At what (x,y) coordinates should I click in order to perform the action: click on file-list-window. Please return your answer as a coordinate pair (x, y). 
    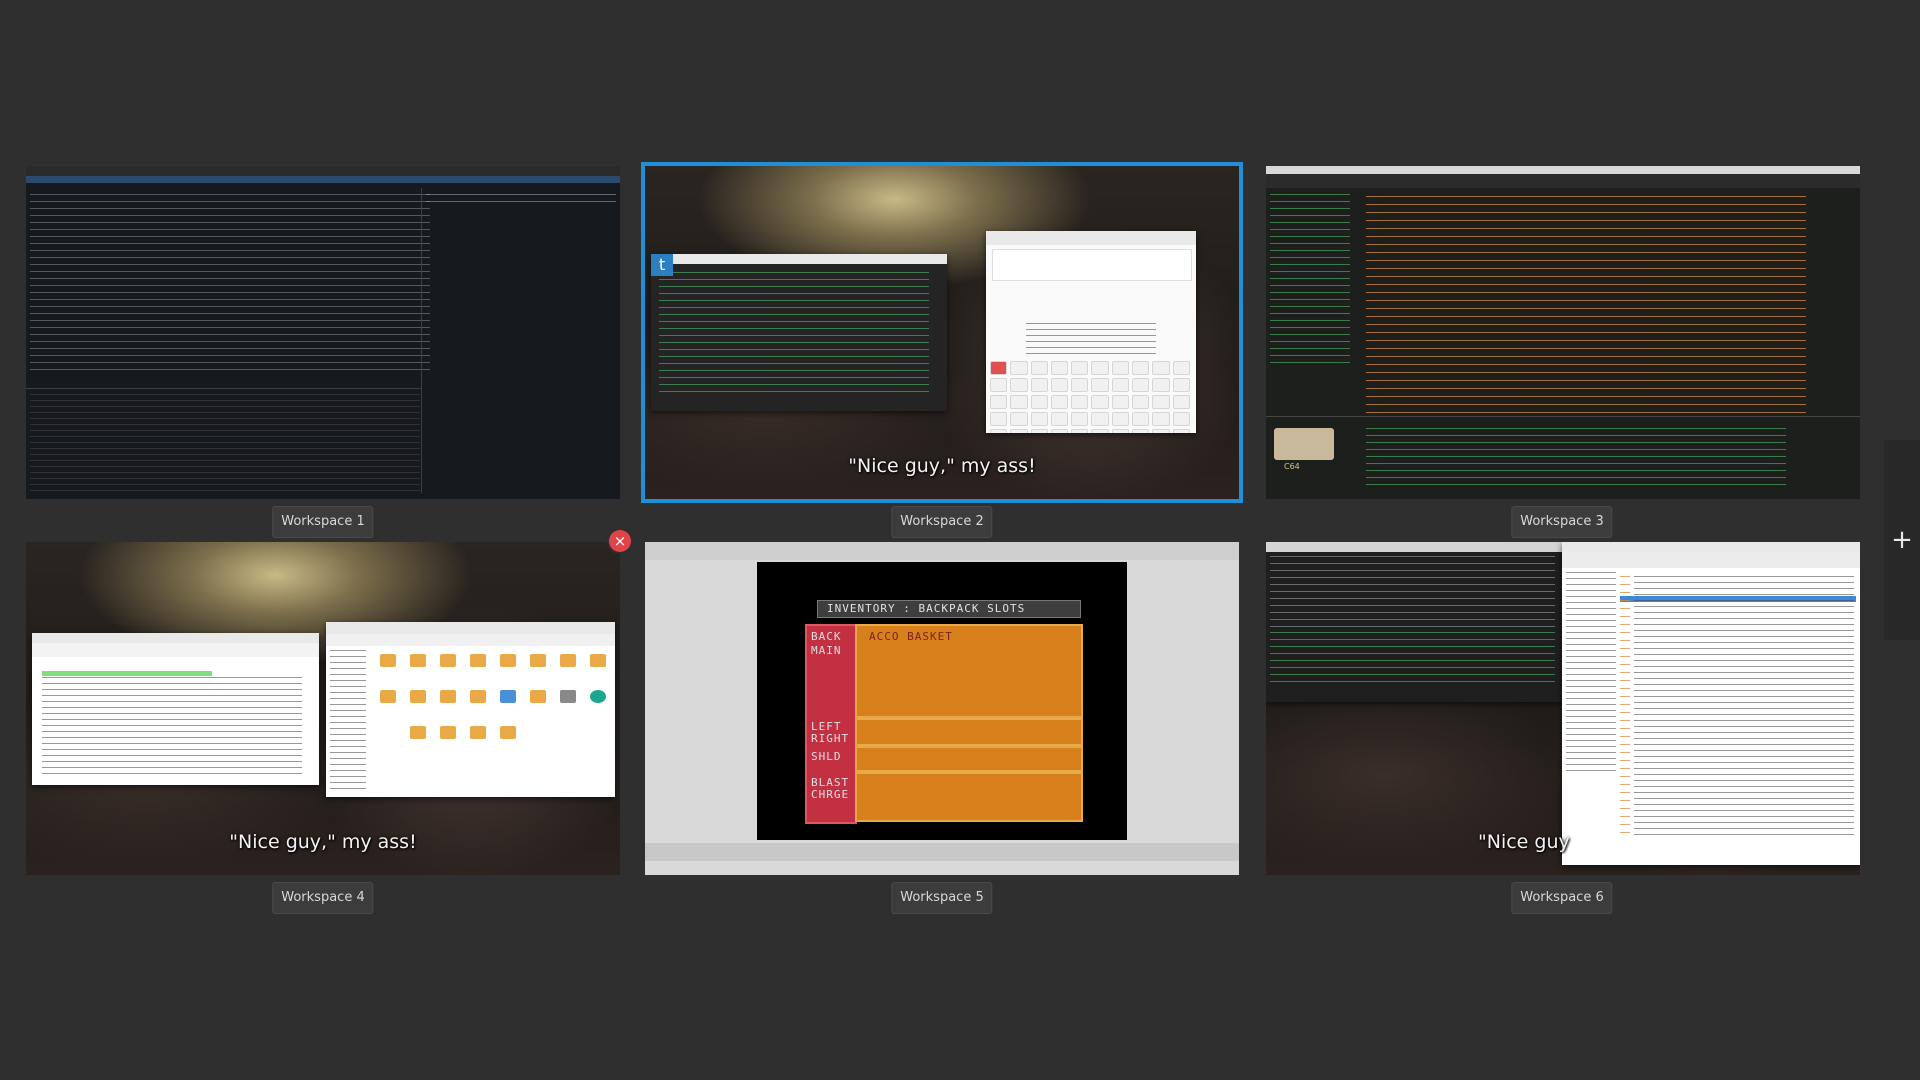
    Looking at the image, I should click on (1711, 703).